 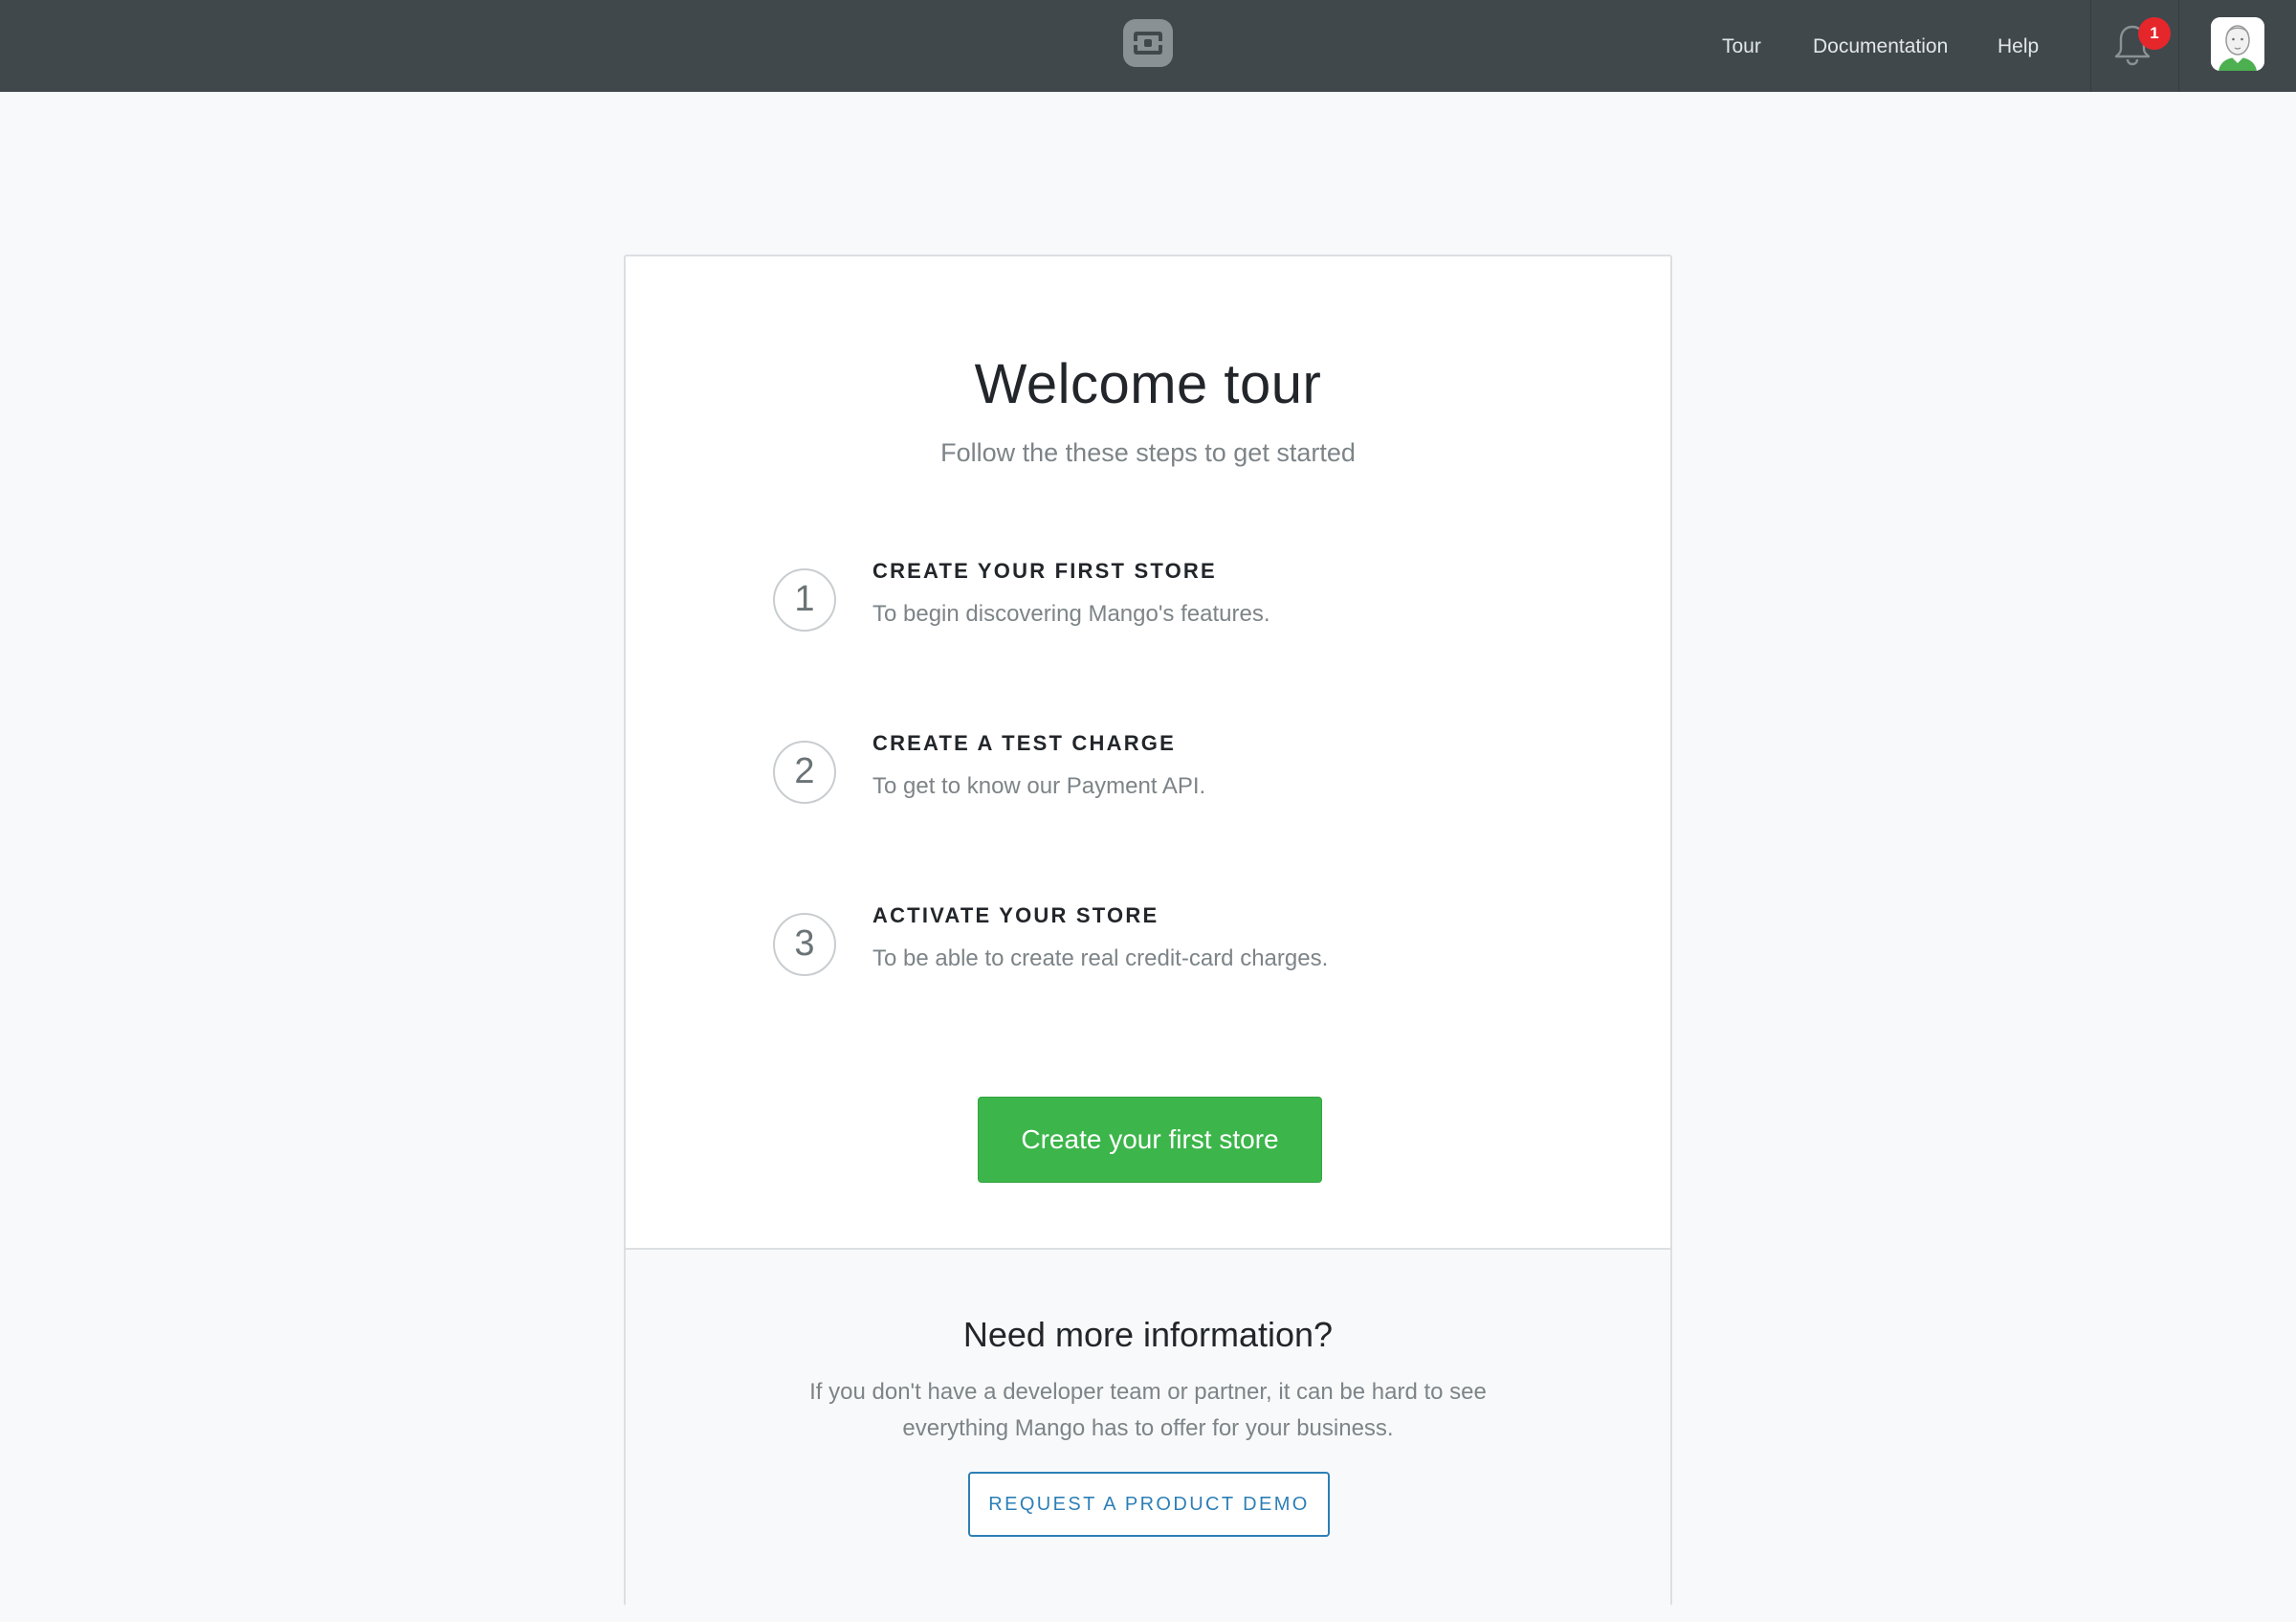 What do you see at coordinates (1881, 46) in the screenshot?
I see `nav-link-documentation: Documentation` at bounding box center [1881, 46].